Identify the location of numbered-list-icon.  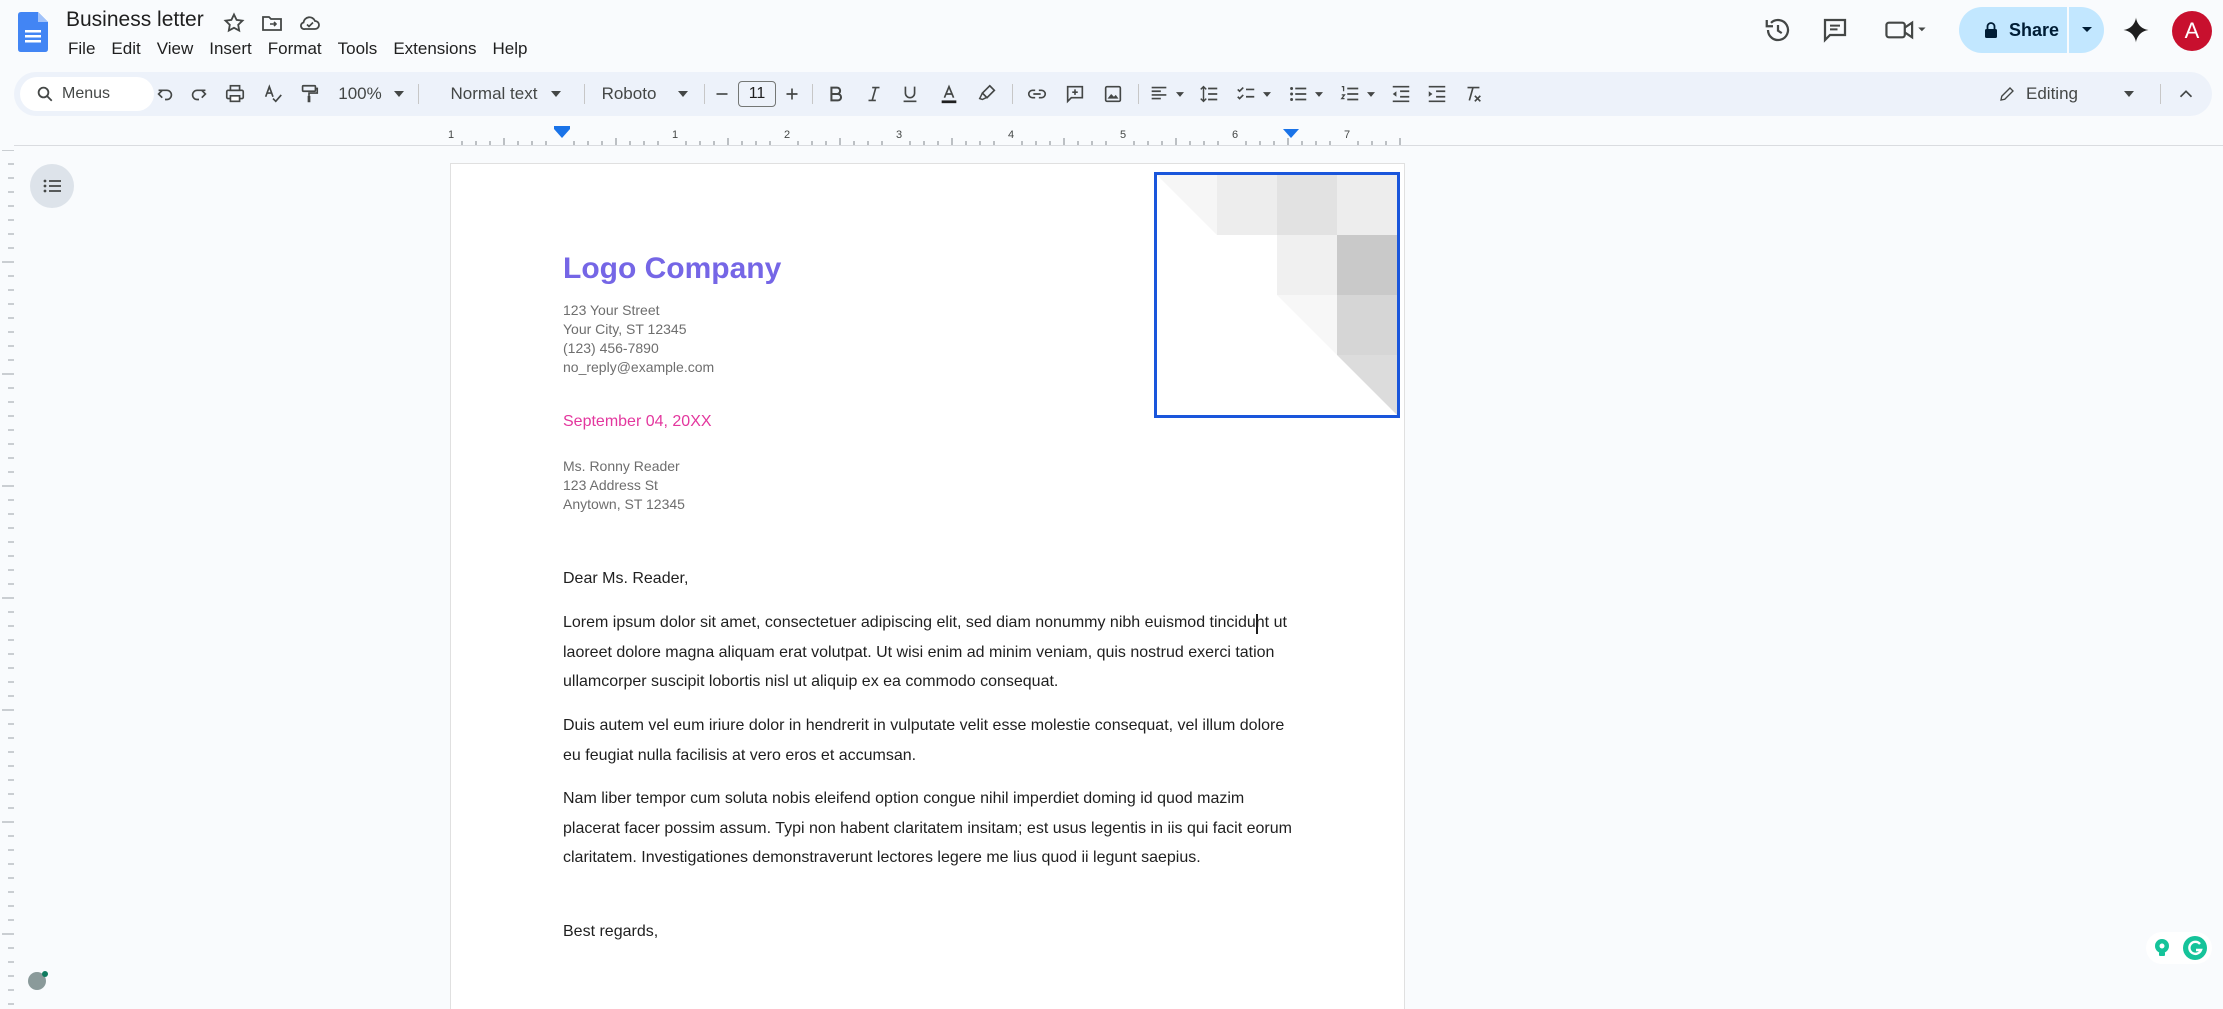
(1349, 93).